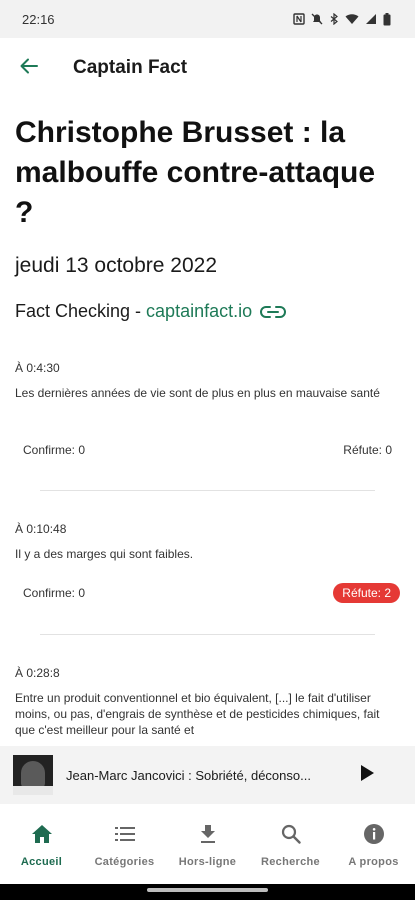  I want to click on link-icon, so click(273, 312).